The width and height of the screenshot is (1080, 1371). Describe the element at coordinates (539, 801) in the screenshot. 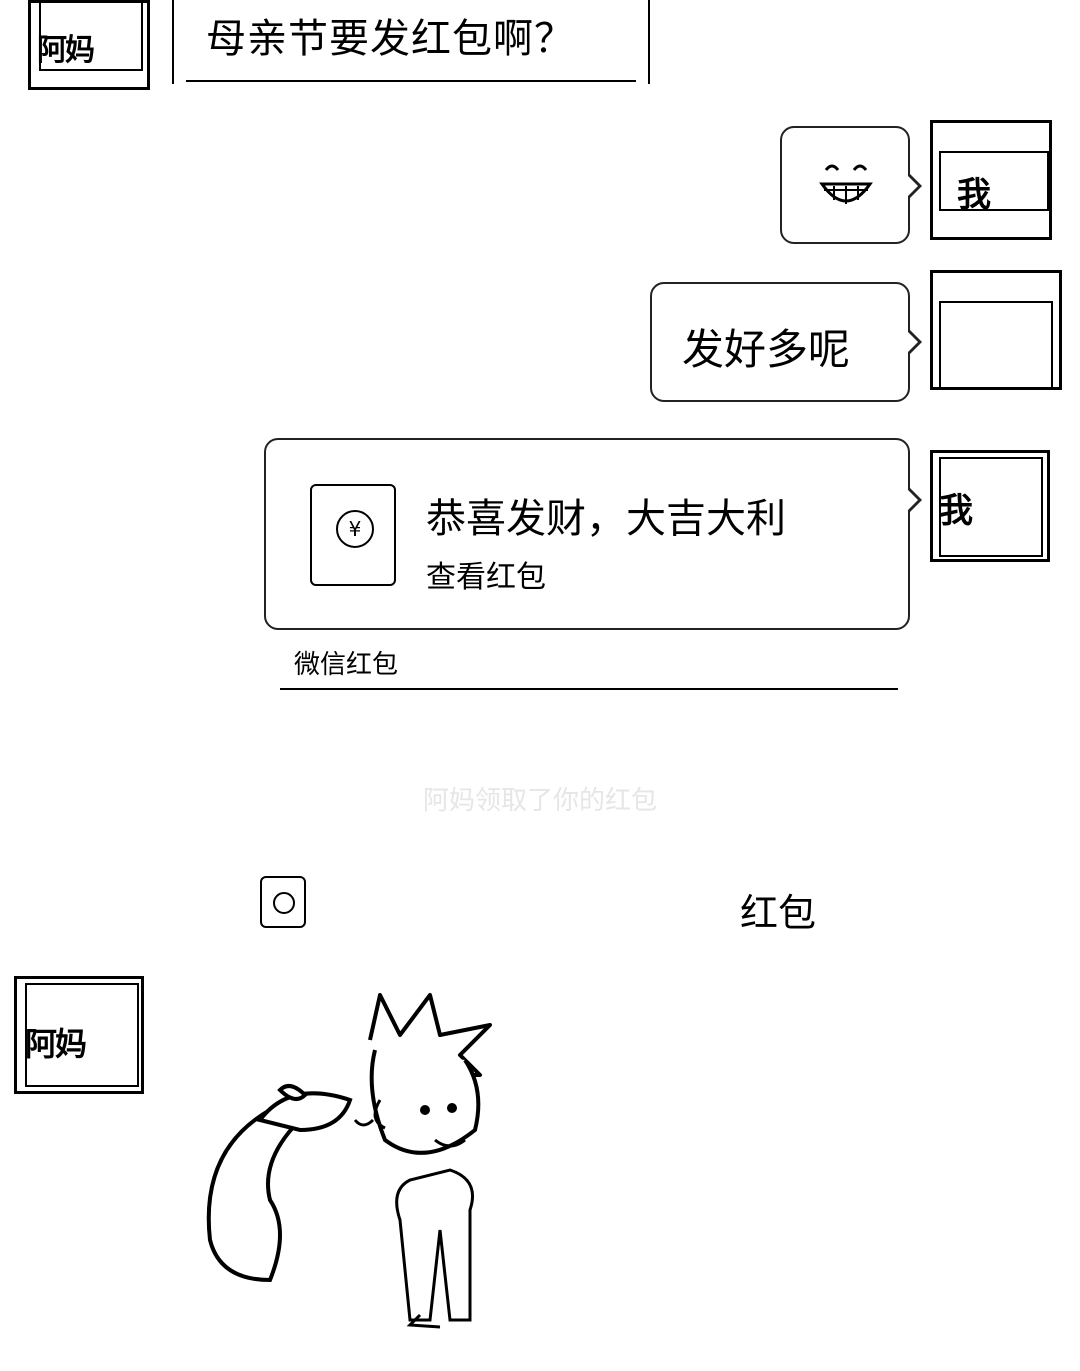

I see `system-notice: 阿妈领取了你的红包` at that location.